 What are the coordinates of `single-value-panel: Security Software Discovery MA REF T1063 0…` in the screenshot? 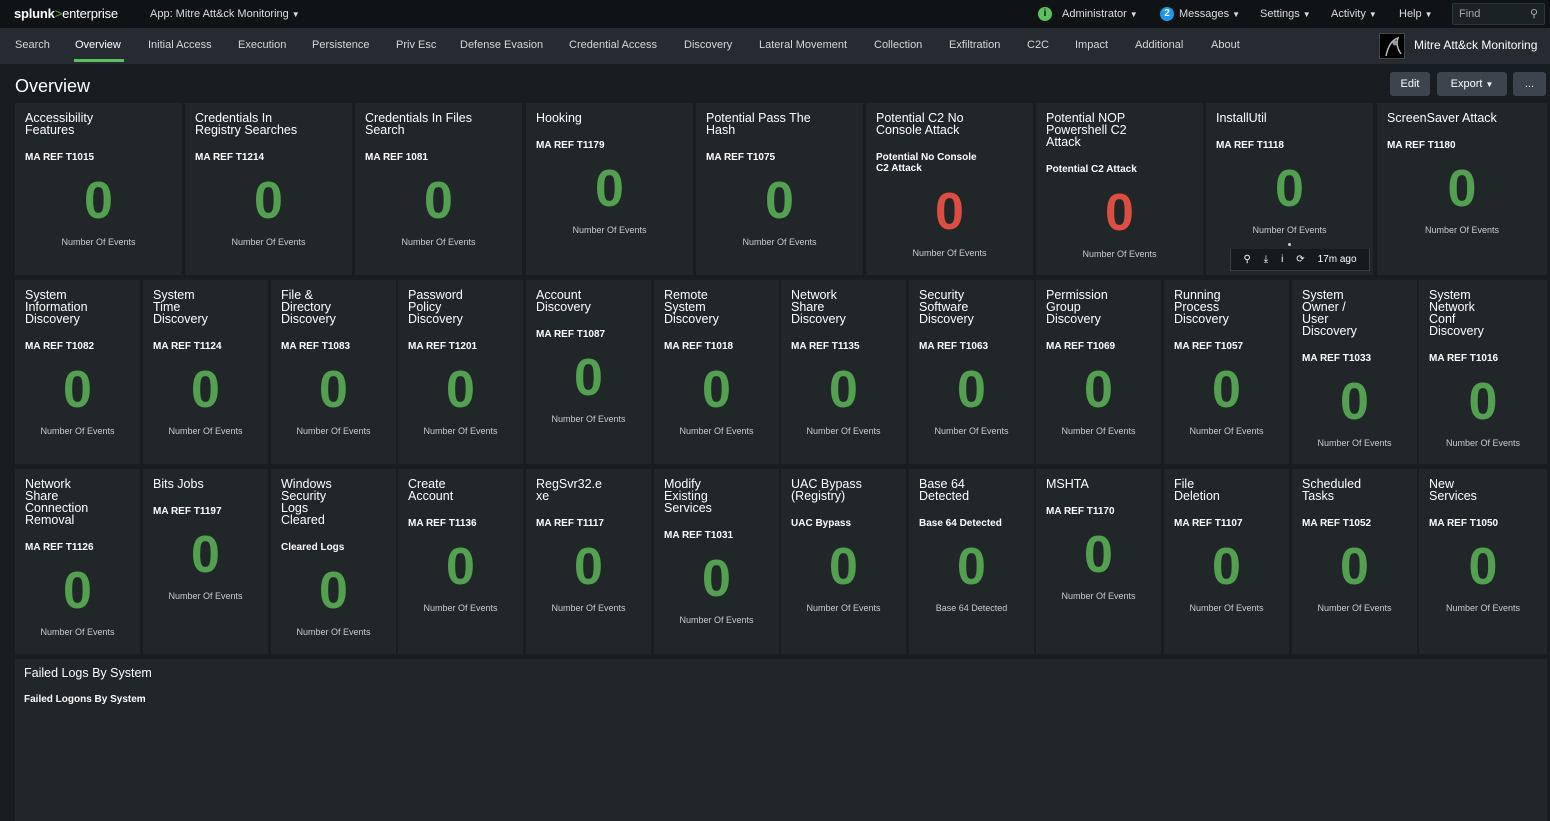 It's located at (971, 372).